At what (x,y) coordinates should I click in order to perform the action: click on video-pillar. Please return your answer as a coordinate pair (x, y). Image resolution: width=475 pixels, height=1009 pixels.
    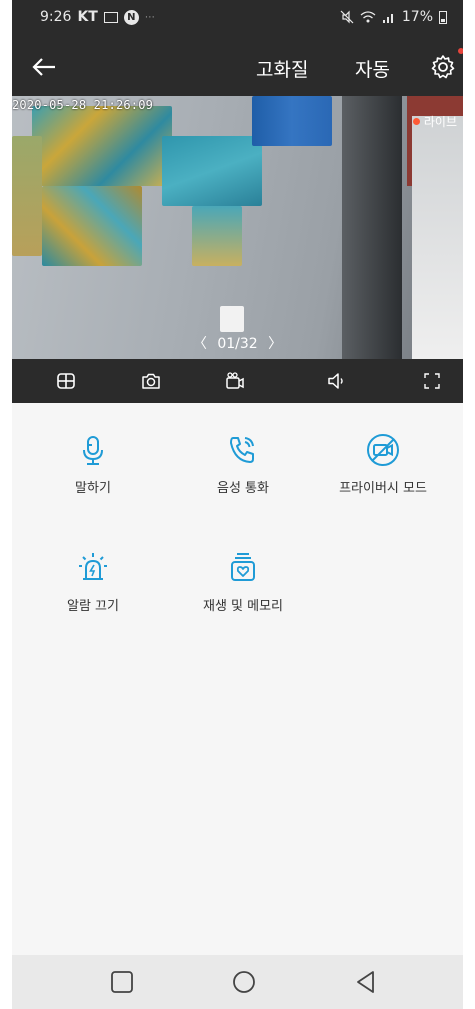
    Looking at the image, I should click on (372, 227).